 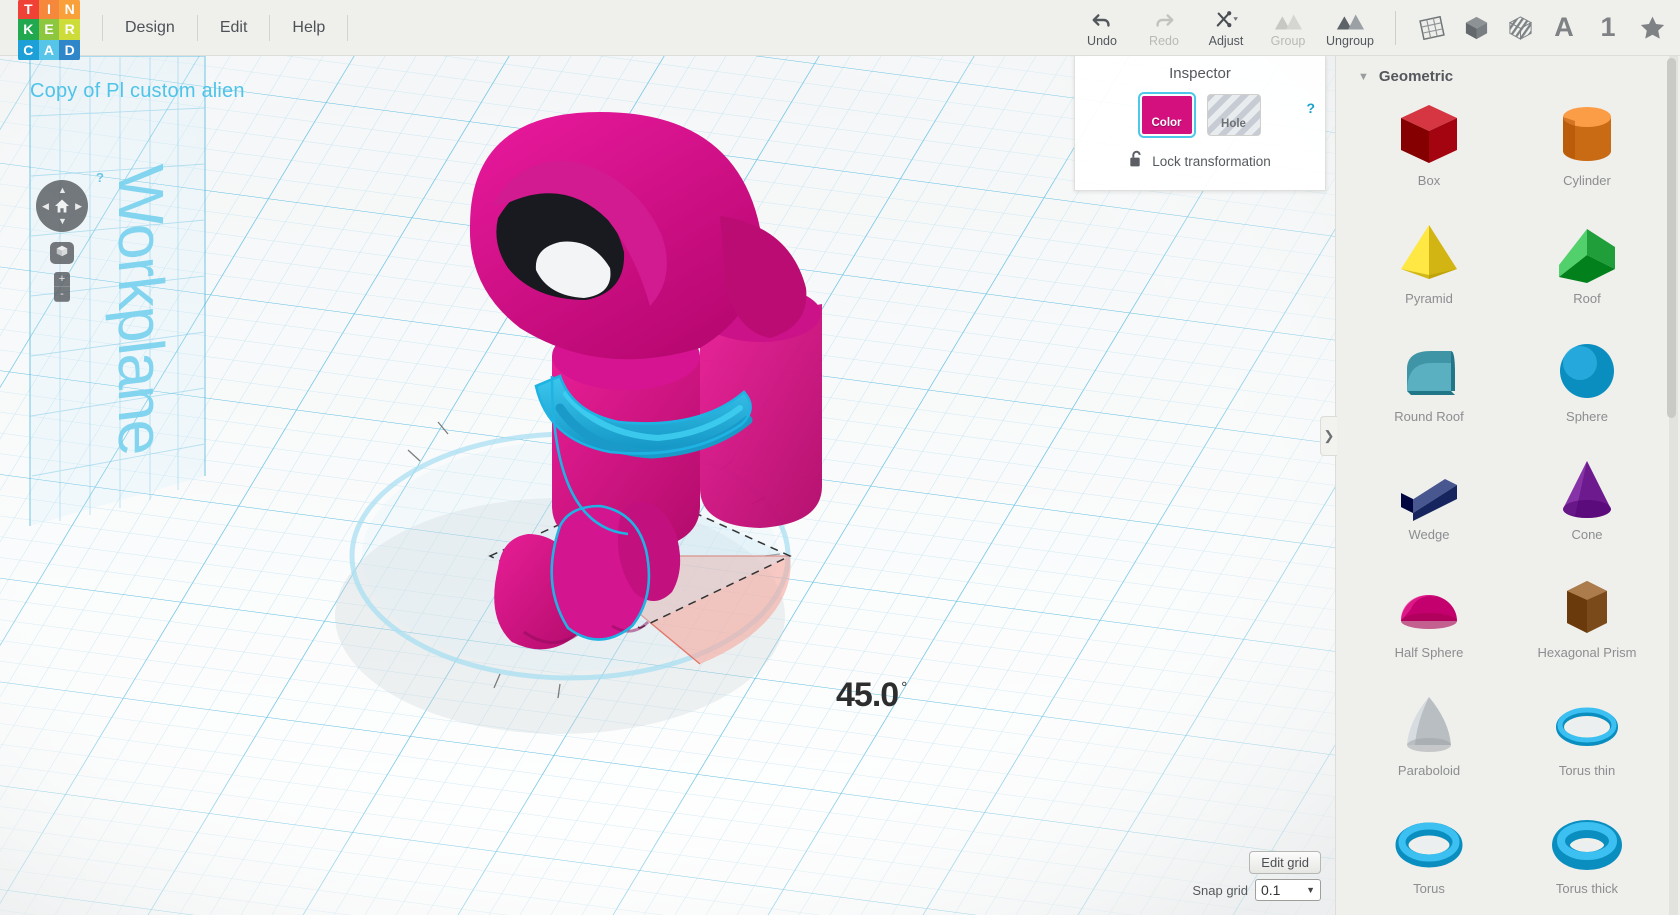 I want to click on zoom-controls: + -, so click(x=62, y=287).